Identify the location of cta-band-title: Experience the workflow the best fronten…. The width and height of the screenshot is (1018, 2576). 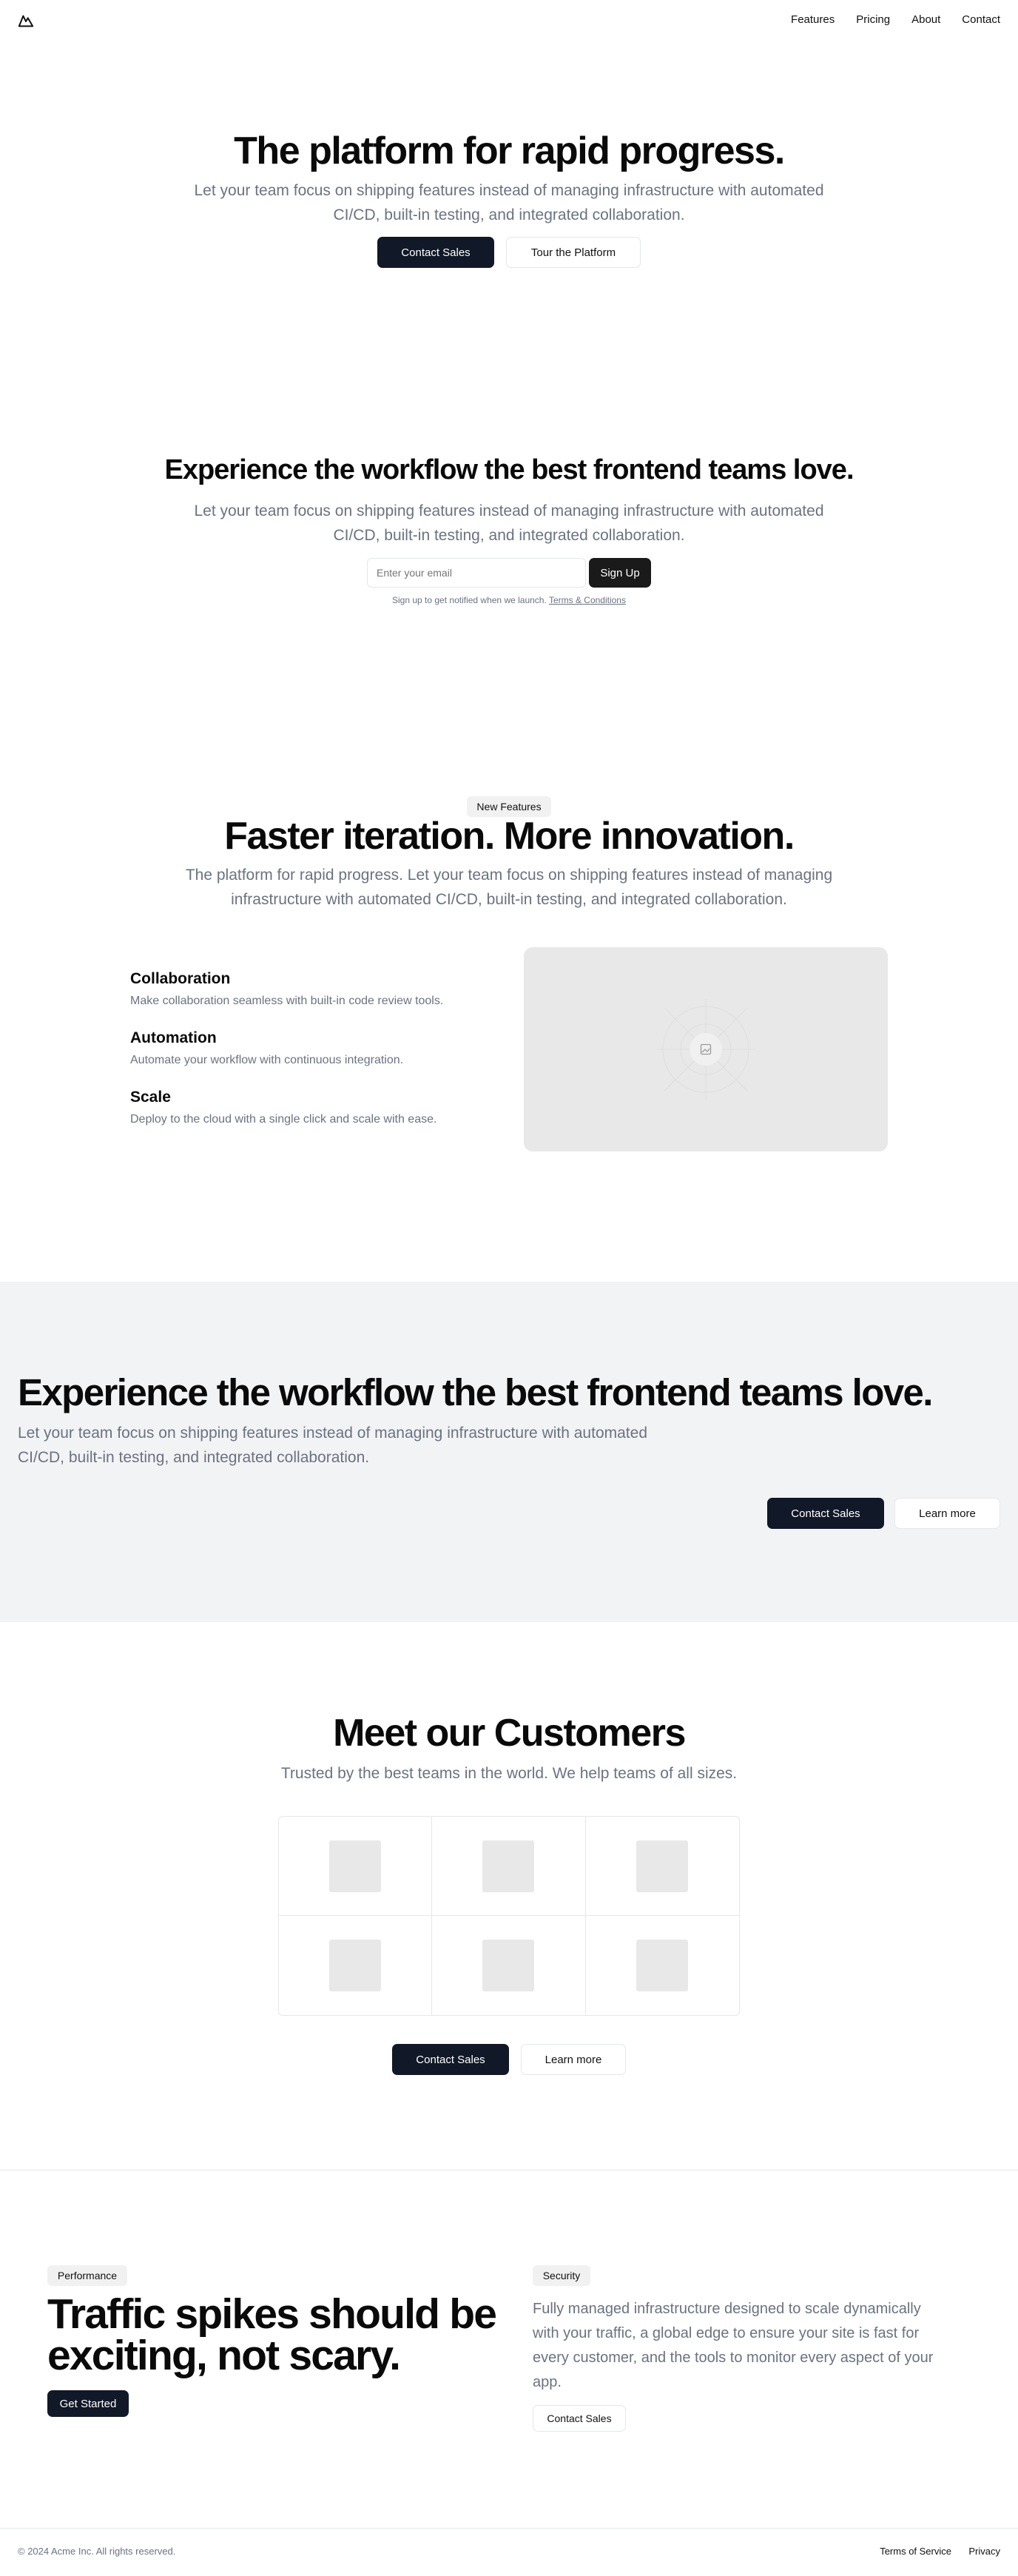
(475, 1392).